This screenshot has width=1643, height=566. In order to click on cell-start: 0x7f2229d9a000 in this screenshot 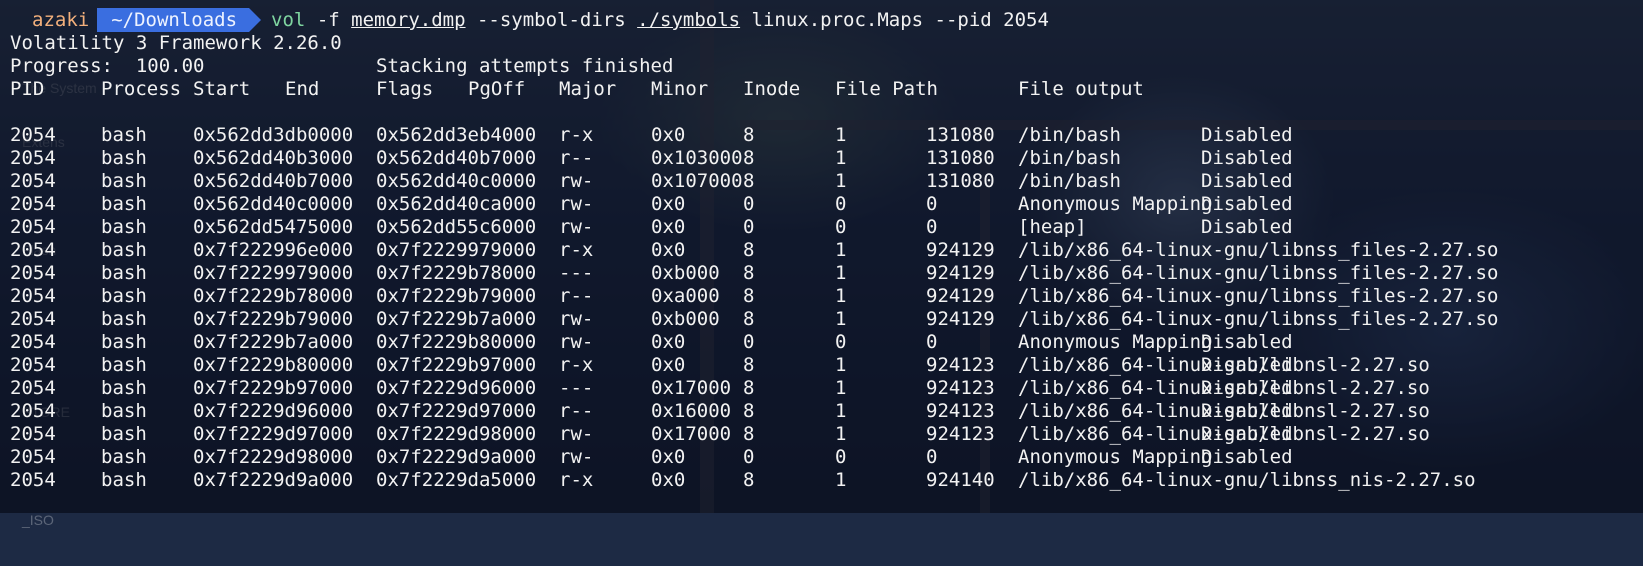, I will do `click(273, 480)`.